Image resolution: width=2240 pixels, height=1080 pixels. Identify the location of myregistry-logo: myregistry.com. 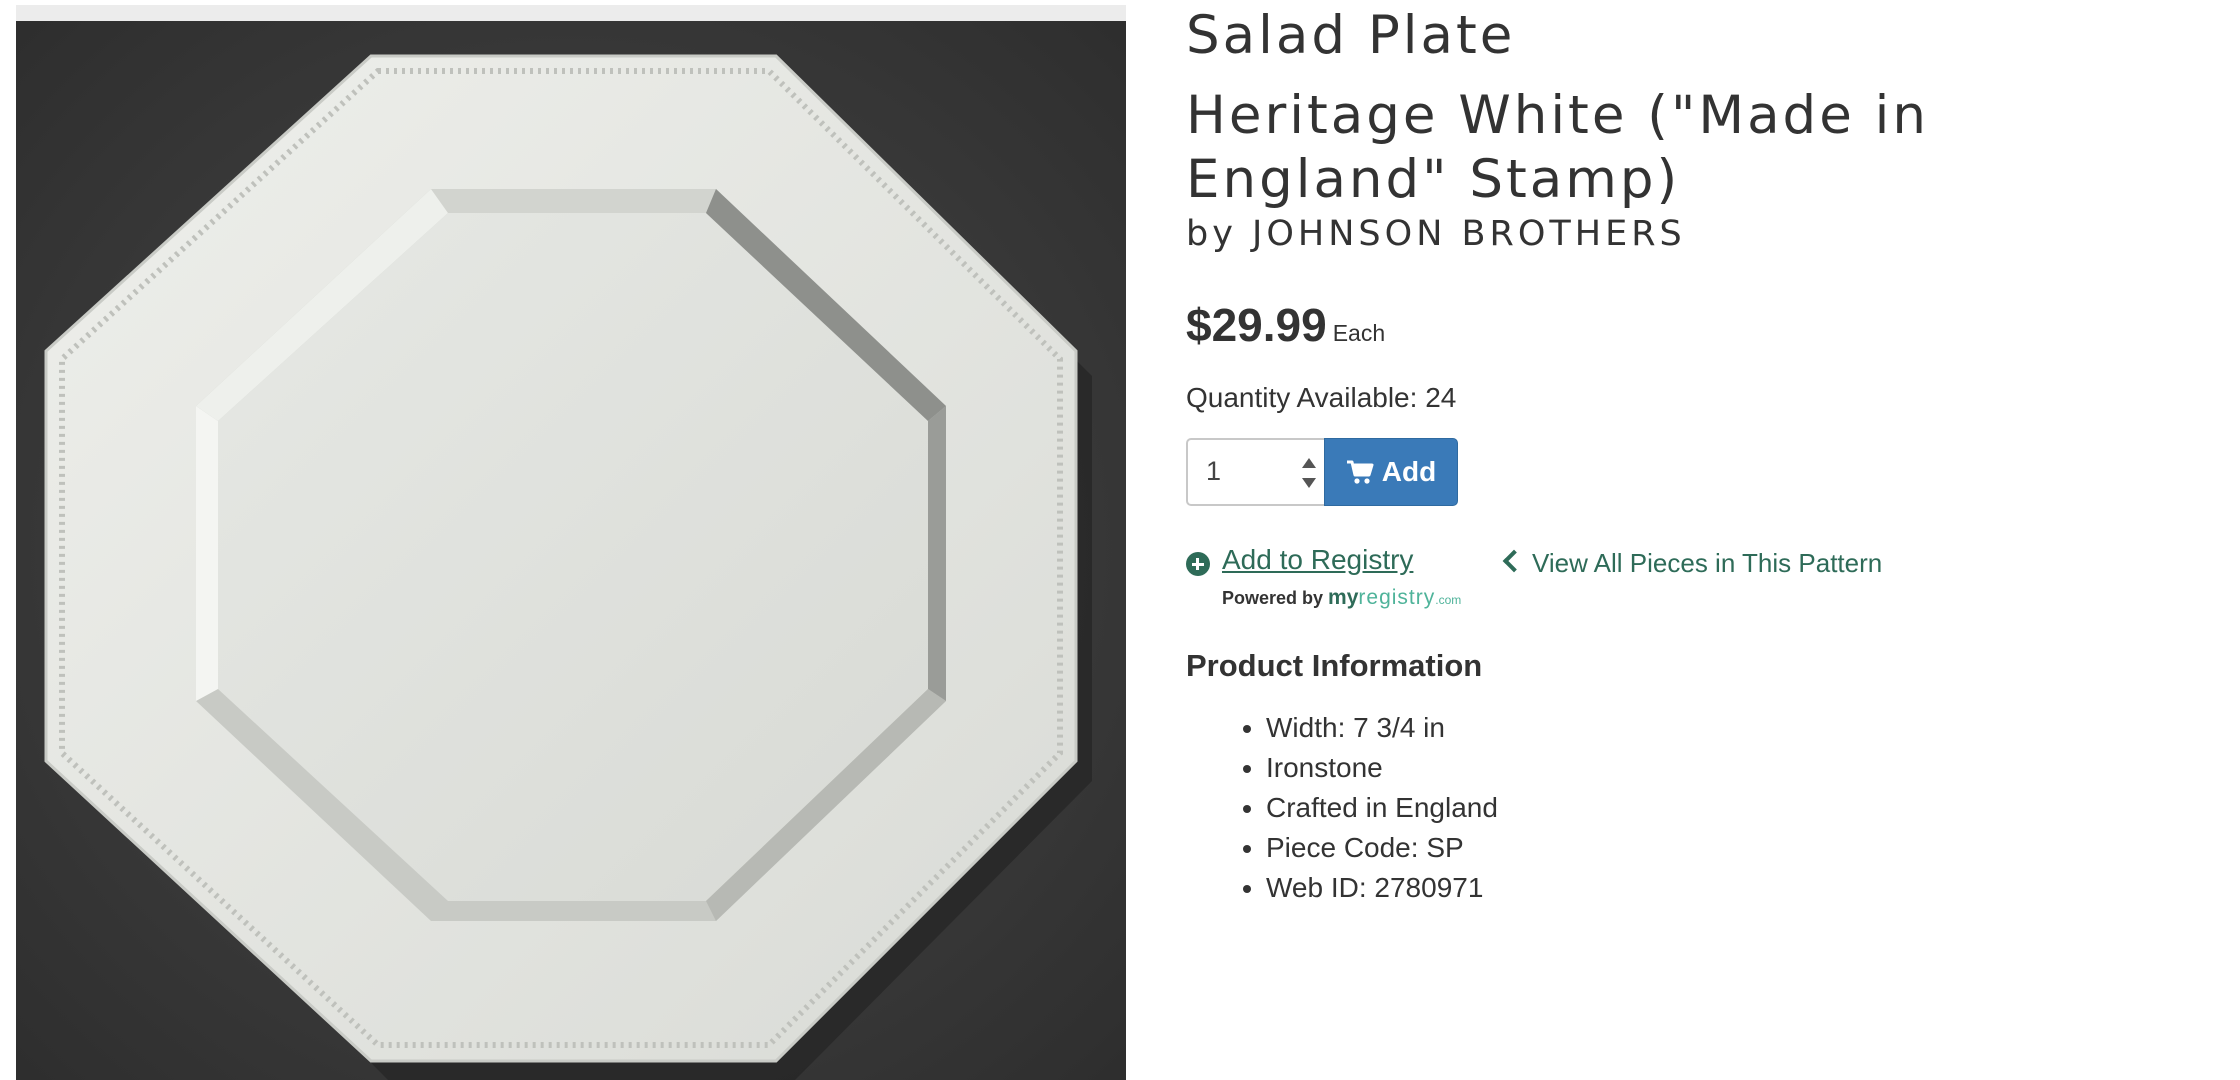
(1395, 597).